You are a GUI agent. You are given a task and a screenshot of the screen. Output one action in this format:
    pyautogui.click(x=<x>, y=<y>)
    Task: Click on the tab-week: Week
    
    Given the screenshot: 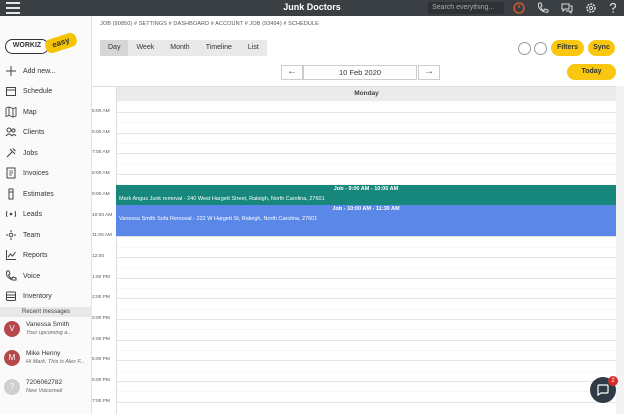 What is the action you would take?
    pyautogui.click(x=145, y=48)
    